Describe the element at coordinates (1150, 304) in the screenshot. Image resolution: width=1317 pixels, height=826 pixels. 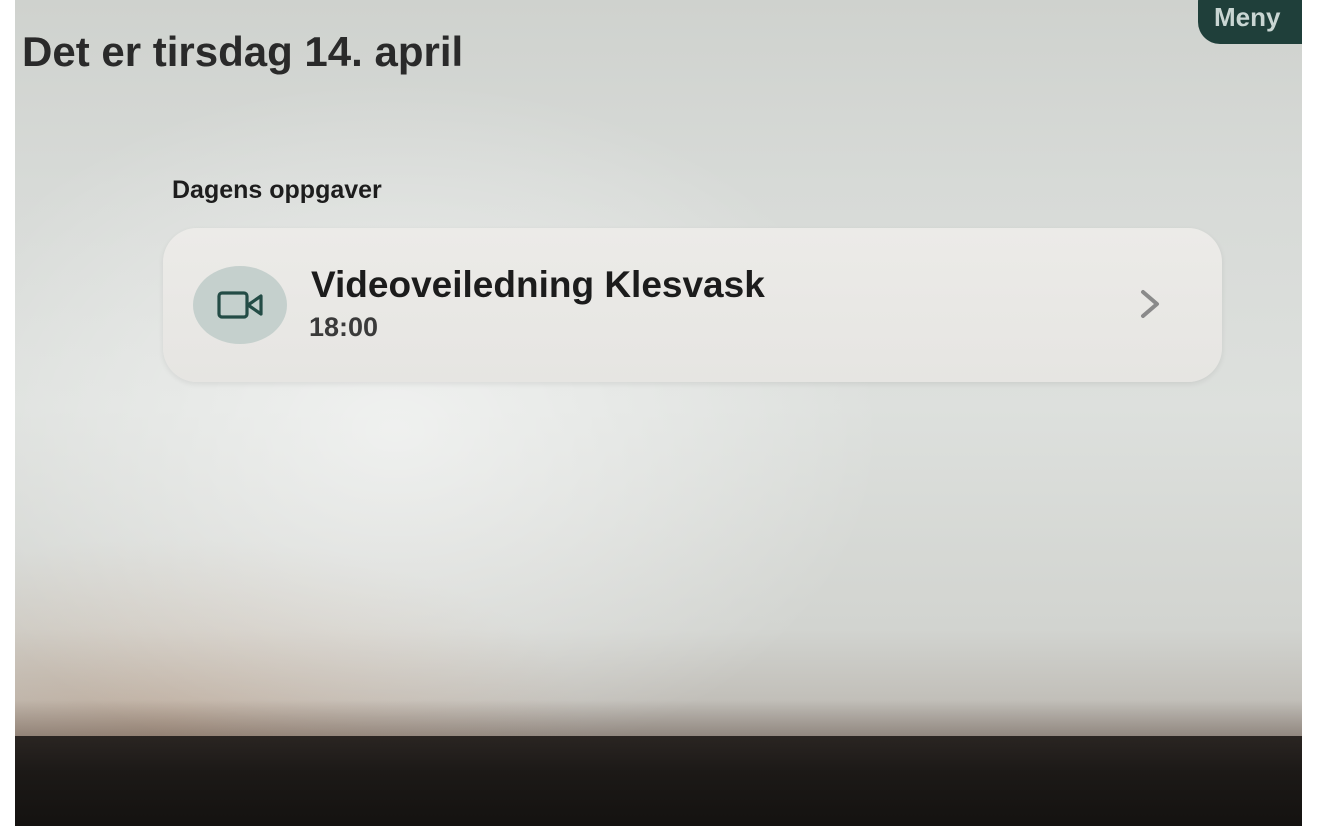
I see `chevron-right-icon` at that location.